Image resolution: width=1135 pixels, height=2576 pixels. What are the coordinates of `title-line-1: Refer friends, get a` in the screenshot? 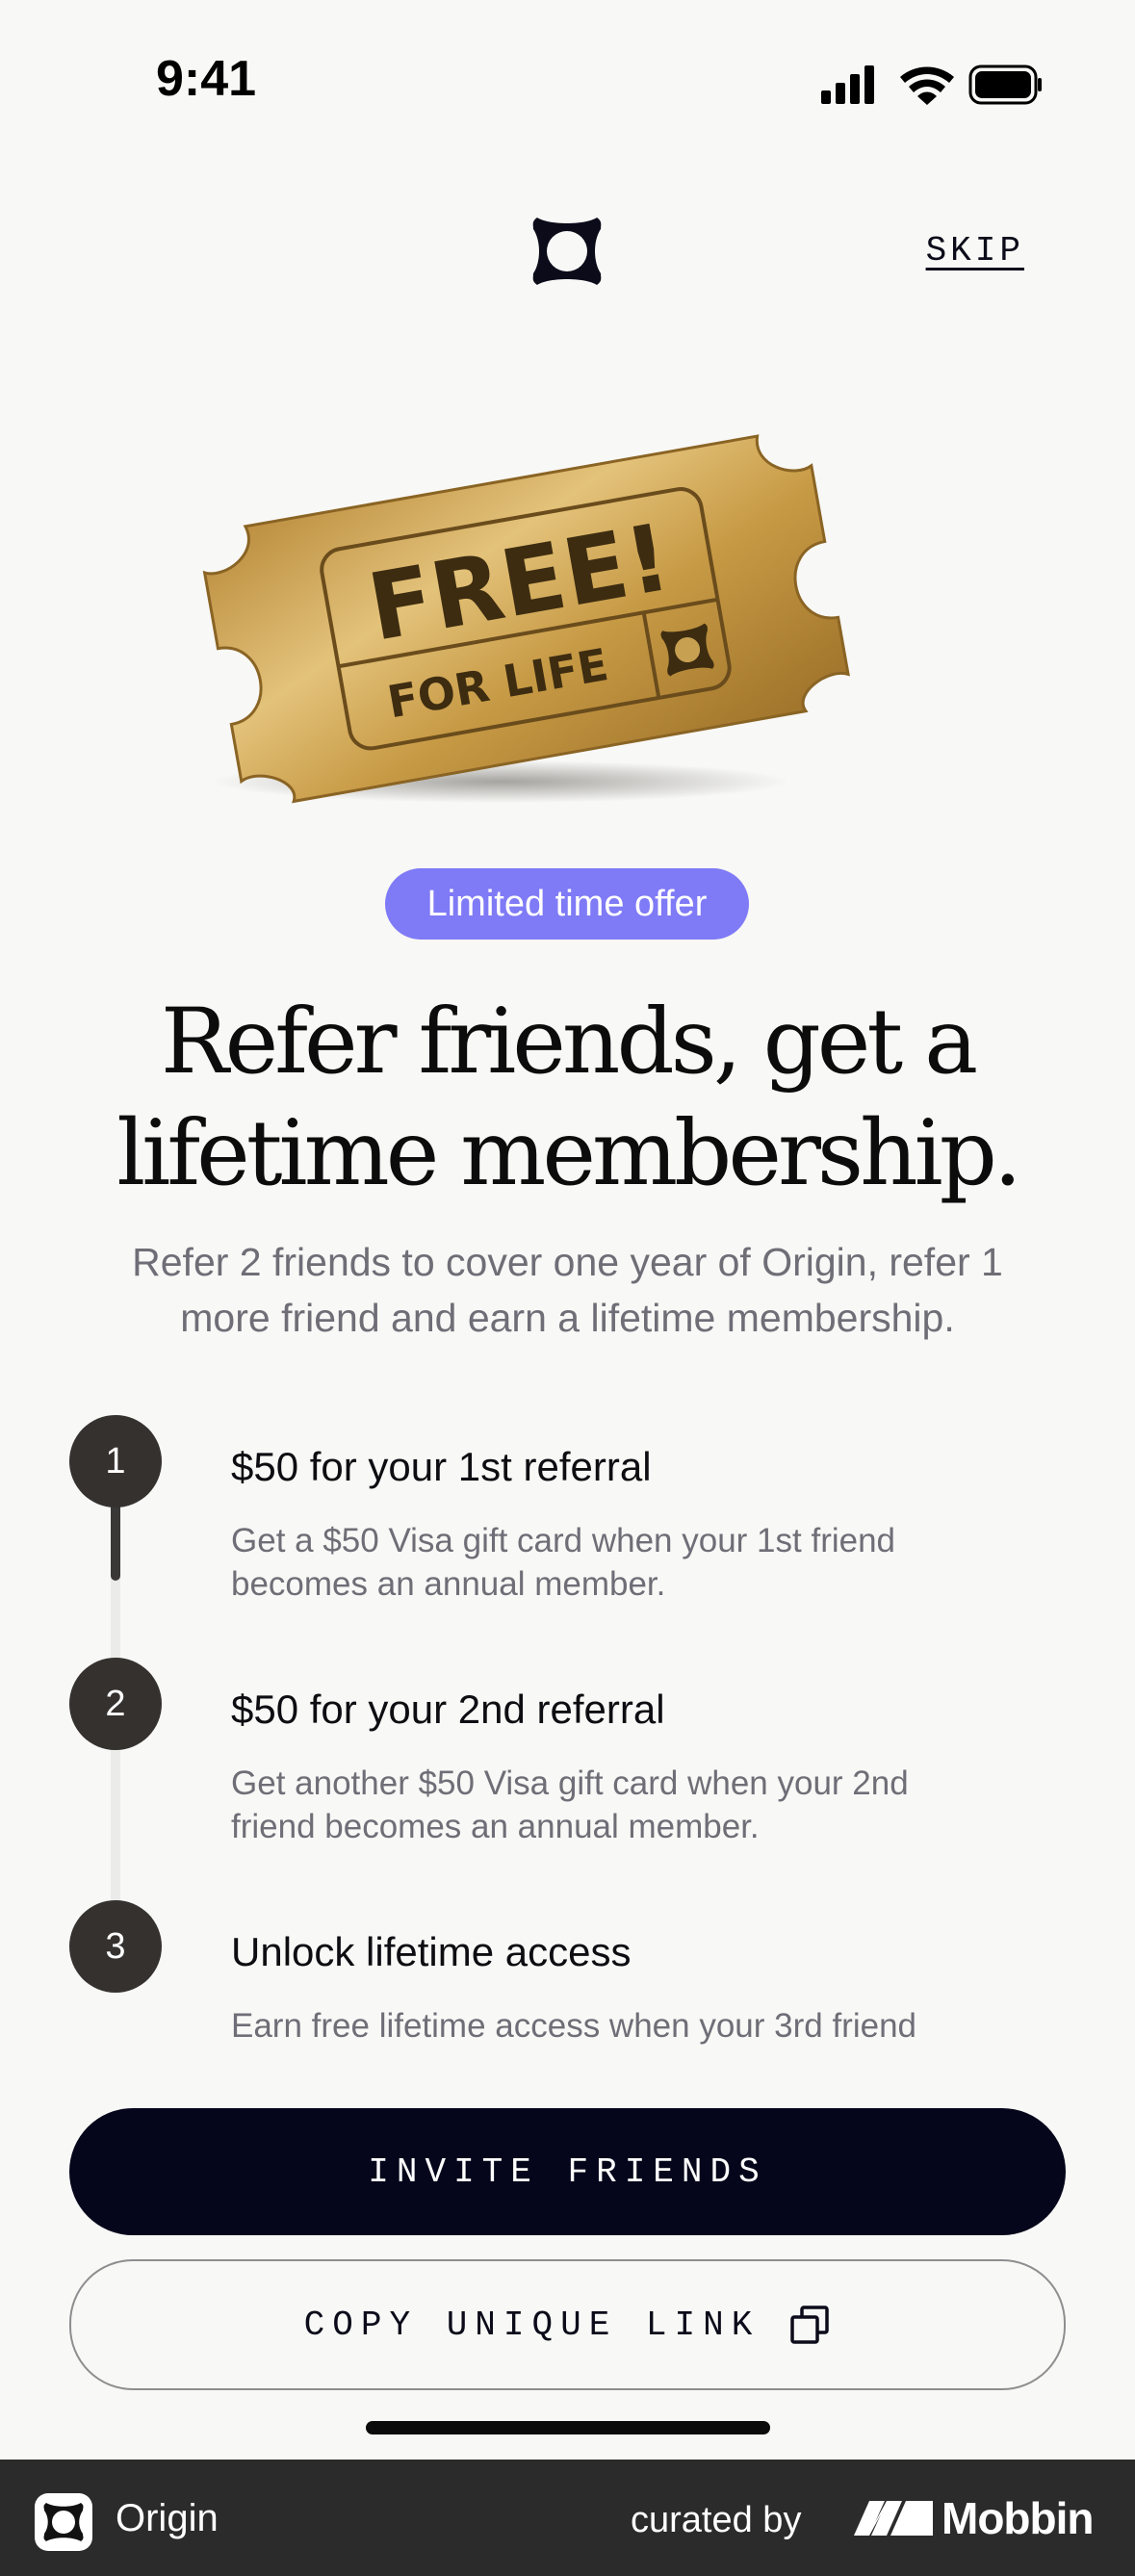 It's located at (569, 1043).